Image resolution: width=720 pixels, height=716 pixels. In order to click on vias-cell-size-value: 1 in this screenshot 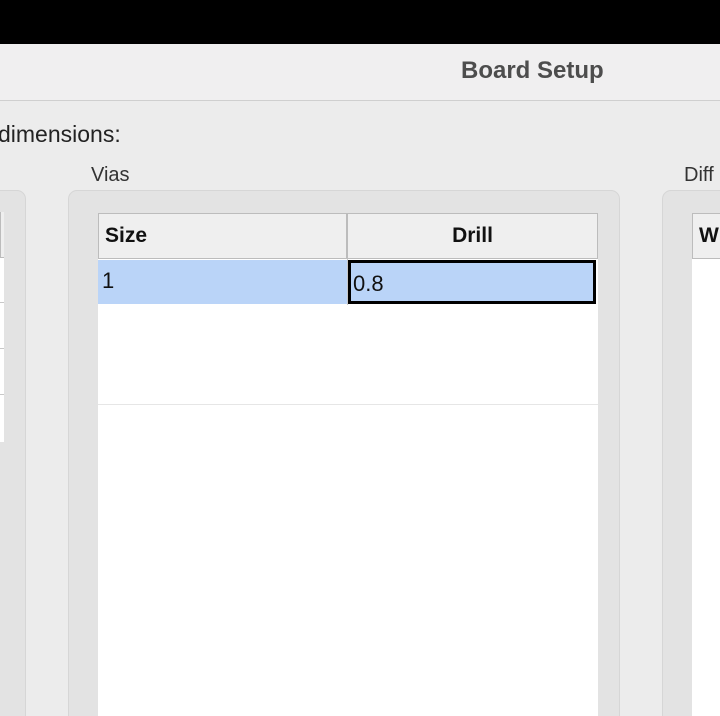, I will do `click(108, 280)`.